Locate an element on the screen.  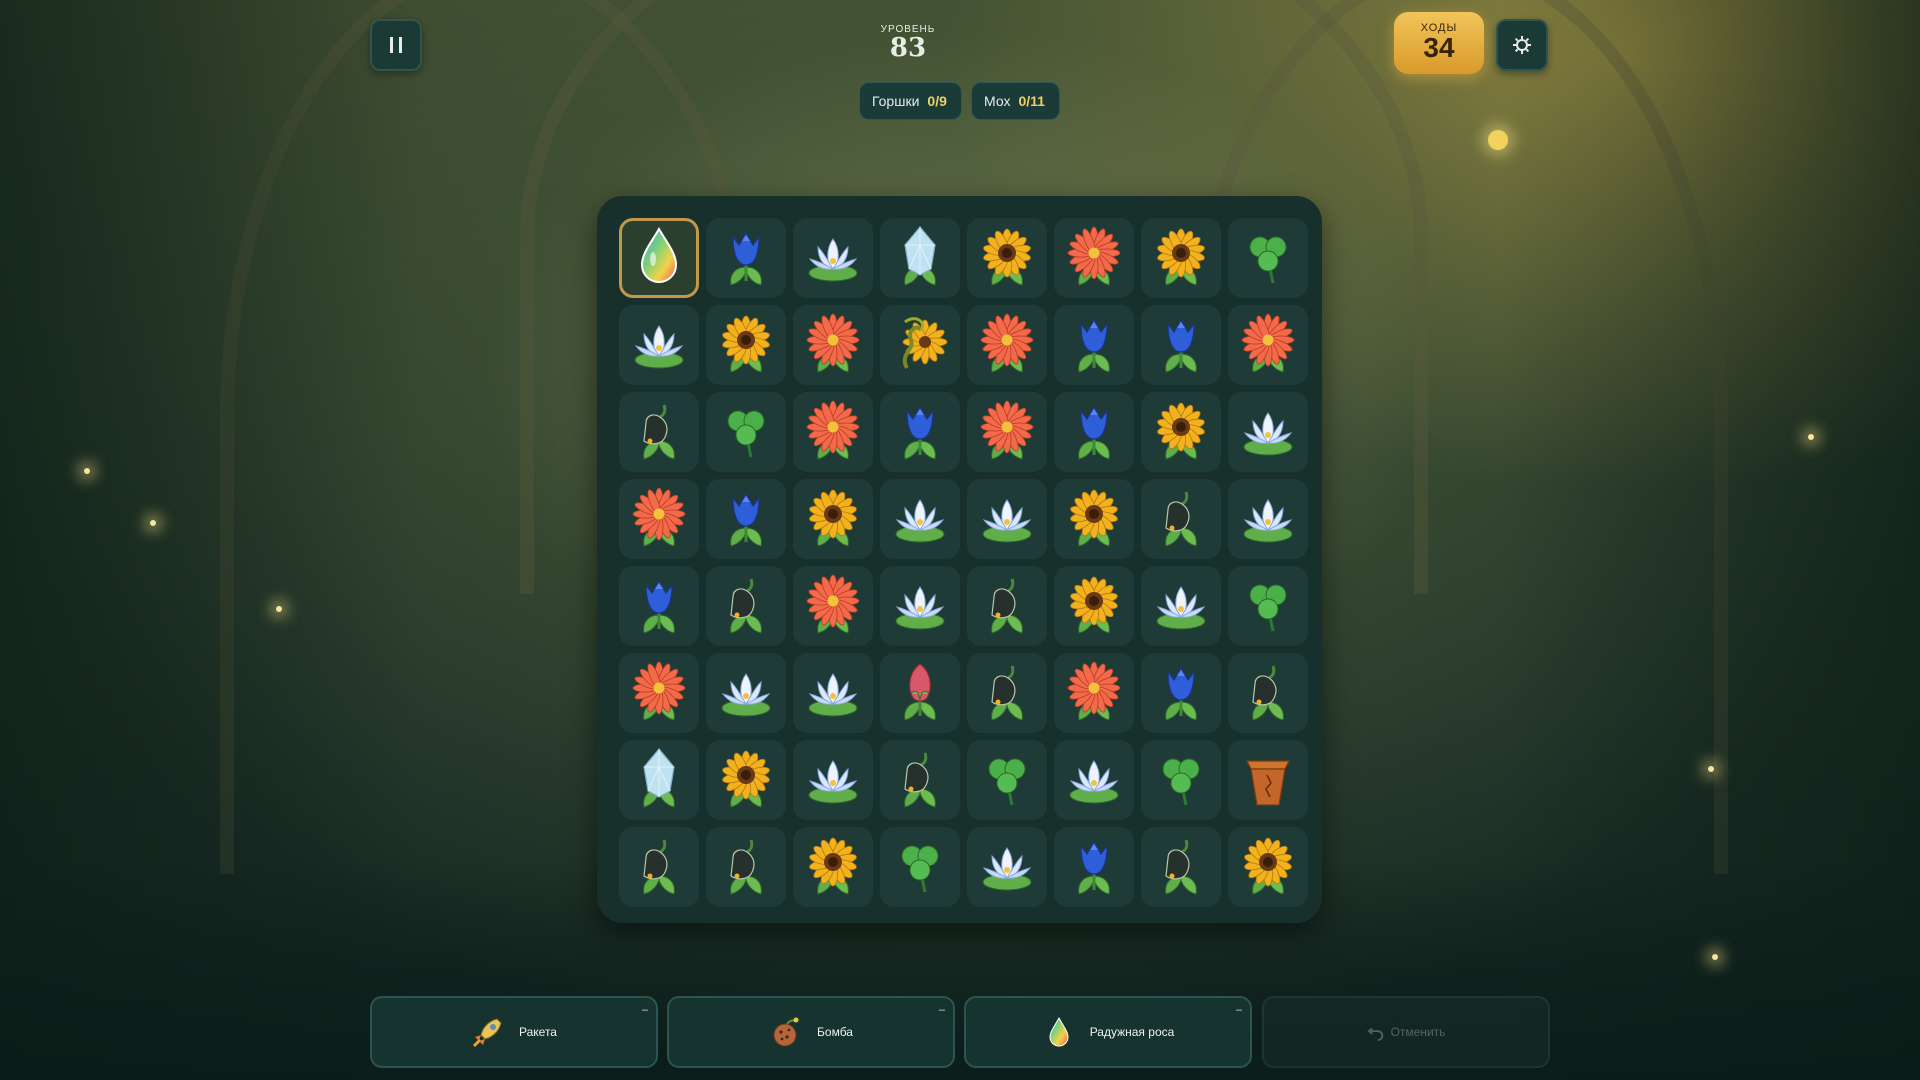
settings-button is located at coordinates (1522, 45).